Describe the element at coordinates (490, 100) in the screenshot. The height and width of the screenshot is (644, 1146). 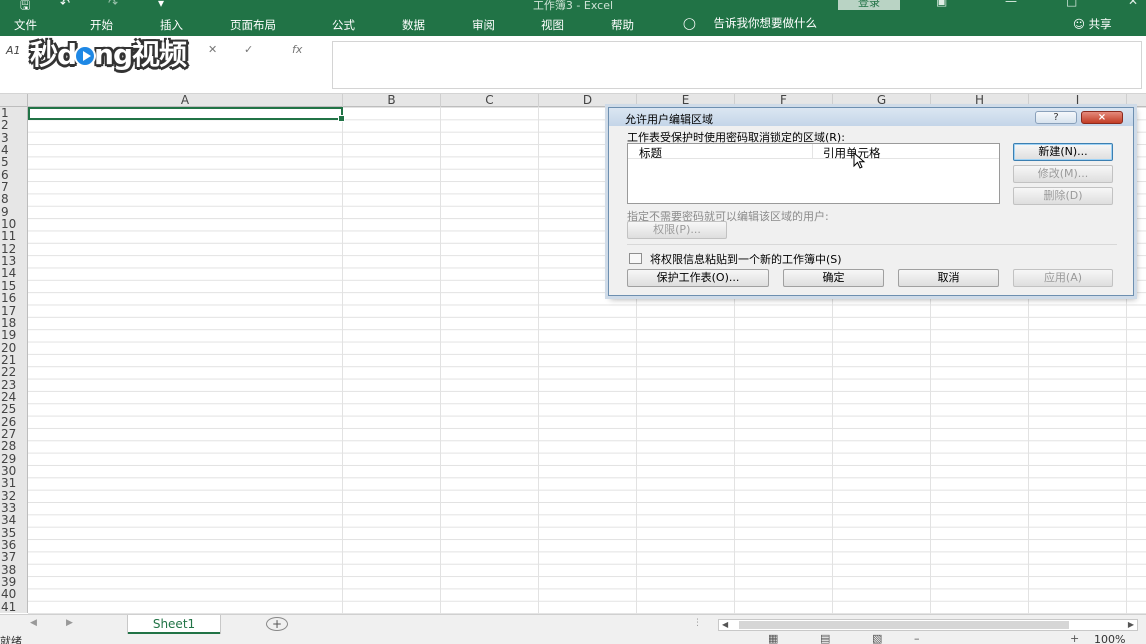
I see `column-header-c: C` at that location.